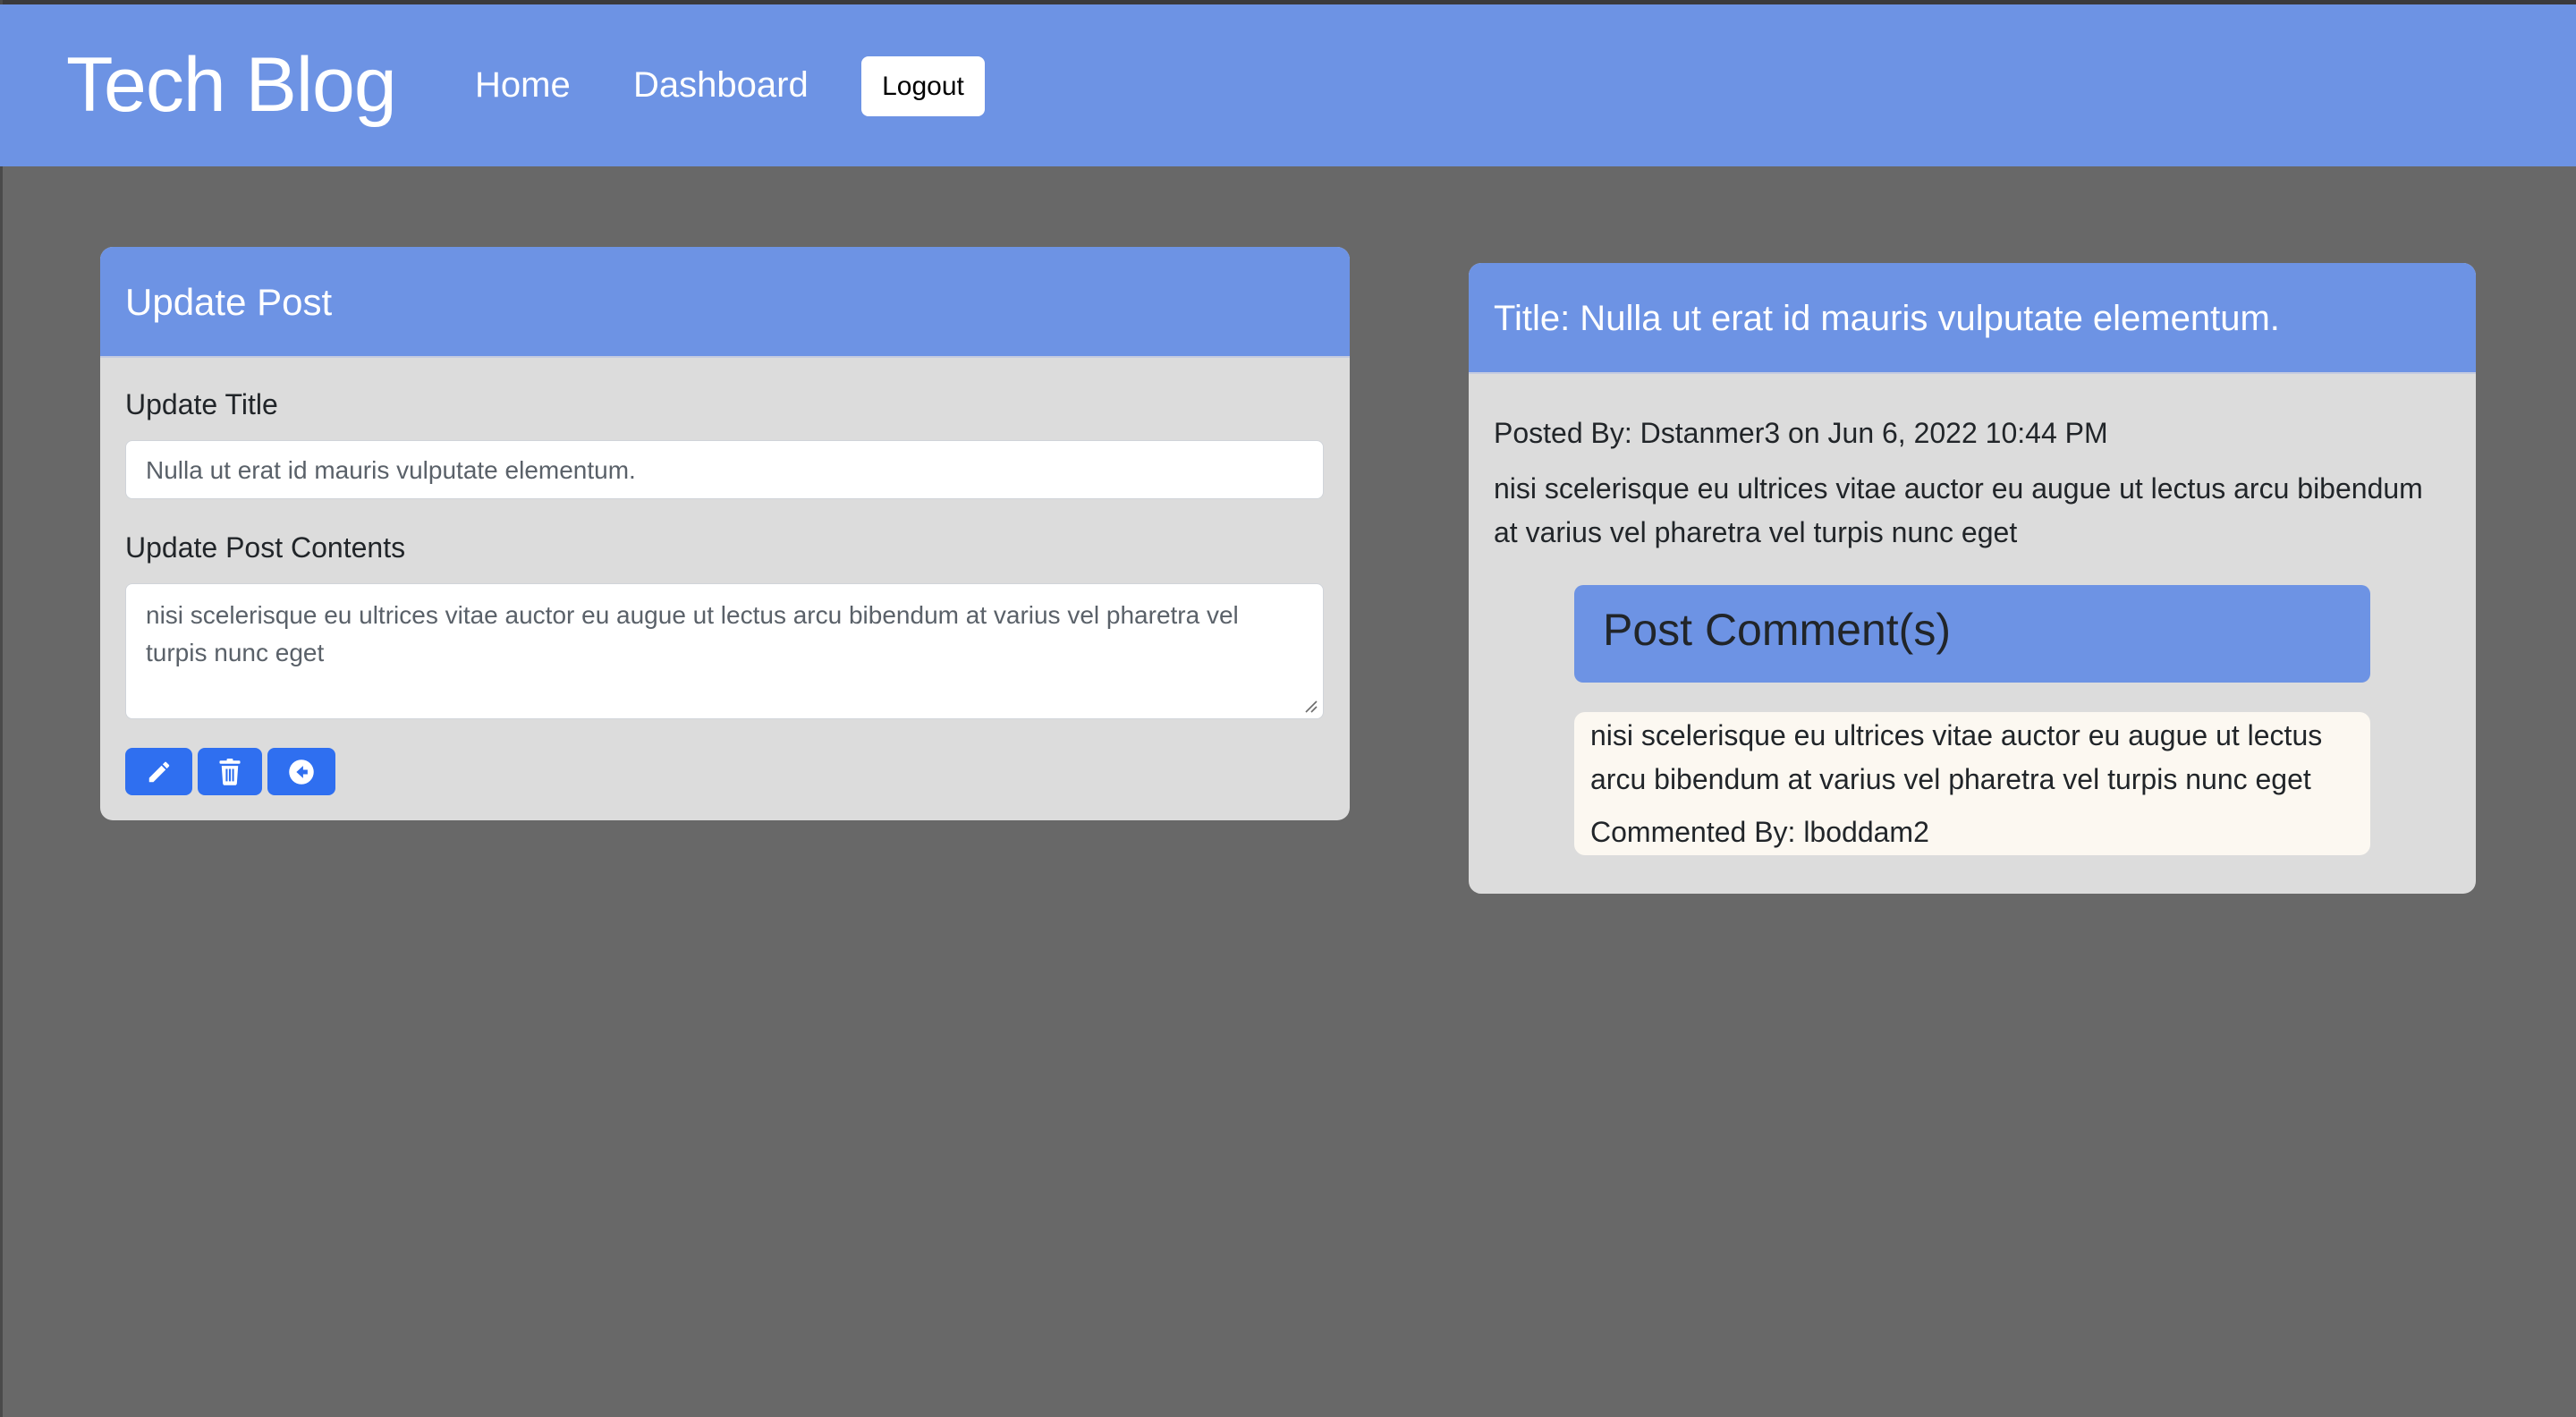  Describe the element at coordinates (721, 85) in the screenshot. I see `nav-dashboard-link: Dashboard` at that location.